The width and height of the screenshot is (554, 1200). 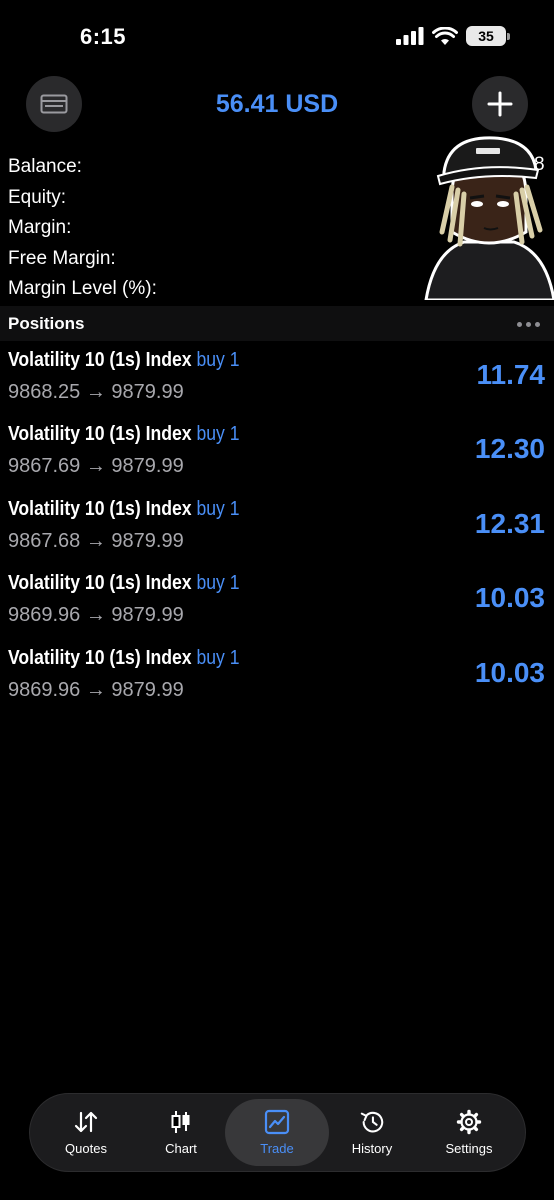 What do you see at coordinates (44, 466) in the screenshot?
I see `open-price: 9867.69` at bounding box center [44, 466].